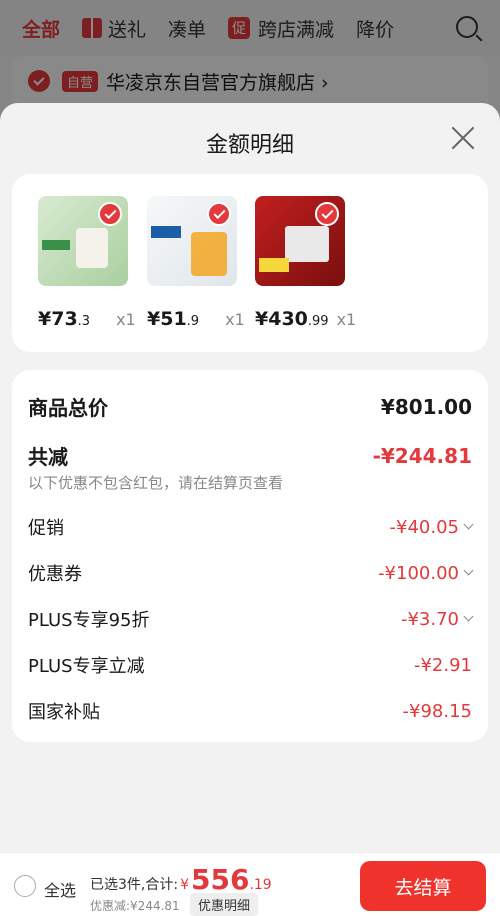 This screenshot has height=916, width=500. What do you see at coordinates (46, 528) in the screenshot?
I see `discount-label: 促销` at bounding box center [46, 528].